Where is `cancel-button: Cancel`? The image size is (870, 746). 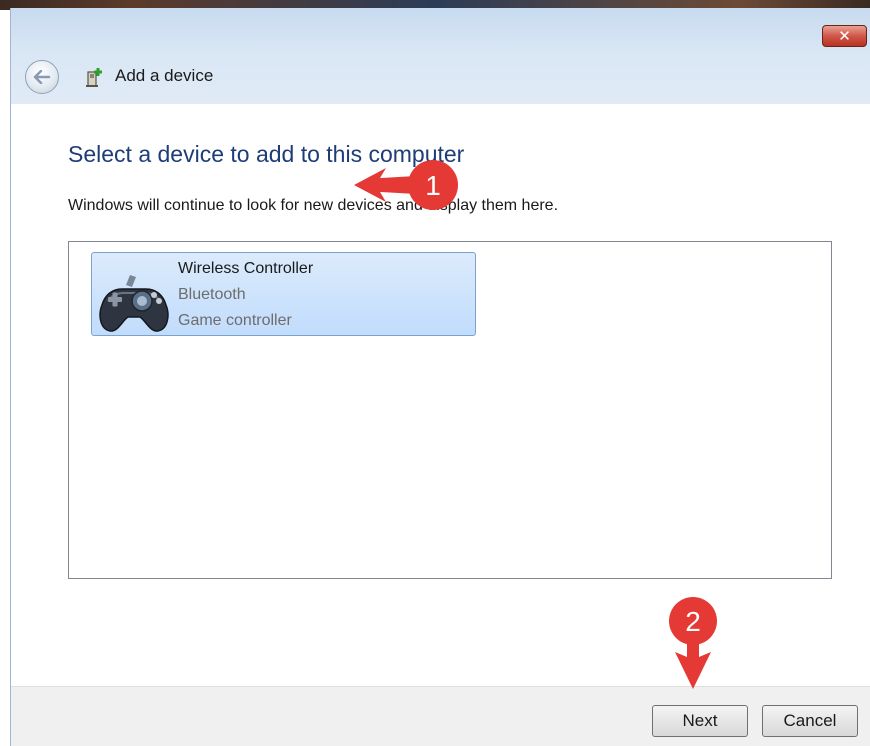
cancel-button: Cancel is located at coordinates (810, 721).